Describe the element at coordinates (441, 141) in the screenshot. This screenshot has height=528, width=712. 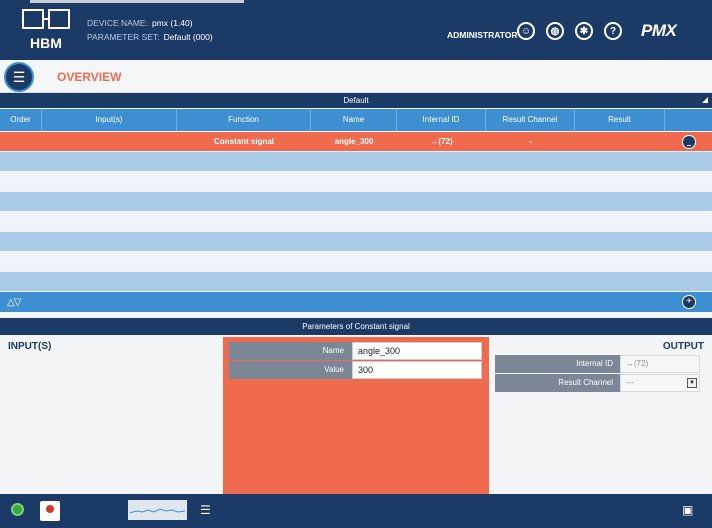
I see `cell-internal-id: ↔(72)` at that location.